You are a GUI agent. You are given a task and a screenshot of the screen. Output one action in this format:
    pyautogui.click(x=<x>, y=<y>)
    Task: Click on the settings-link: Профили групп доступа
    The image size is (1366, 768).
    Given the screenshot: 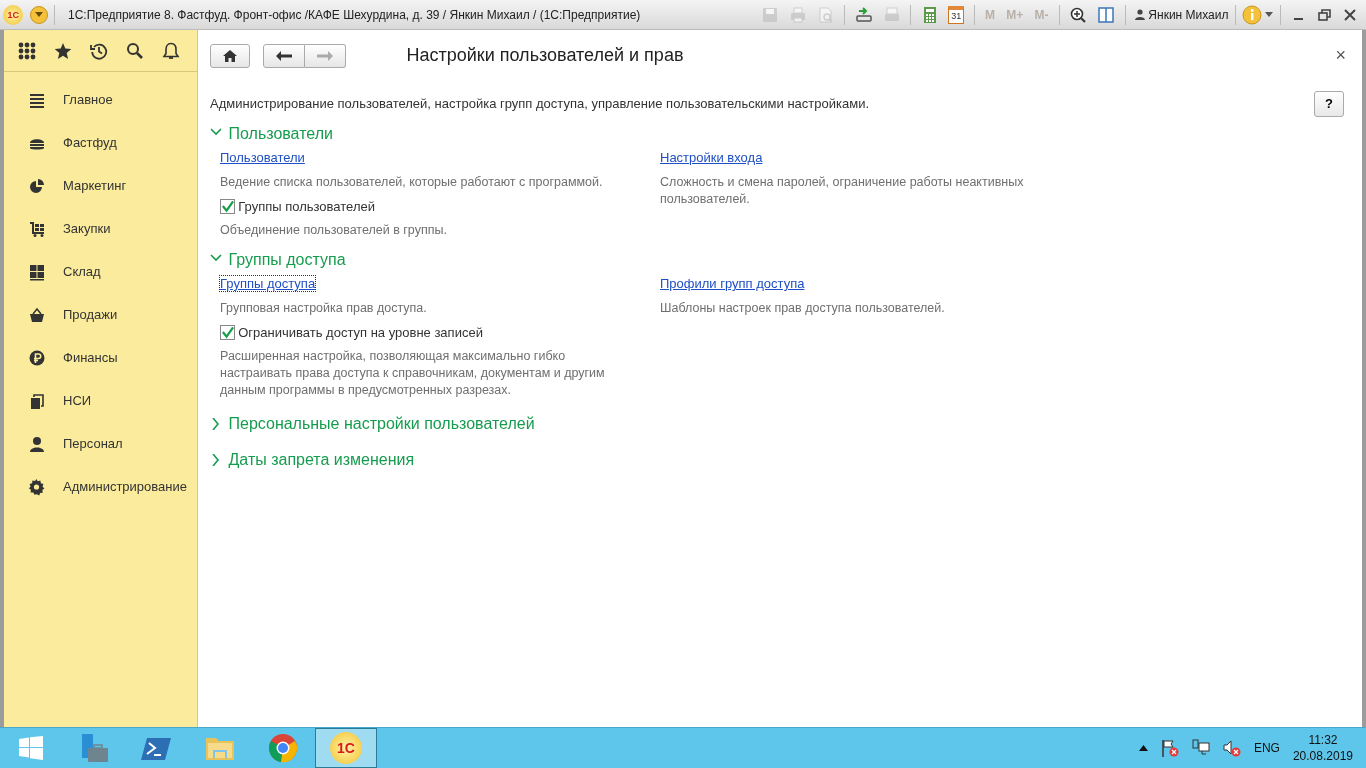 What is the action you would take?
    pyautogui.click(x=732, y=283)
    